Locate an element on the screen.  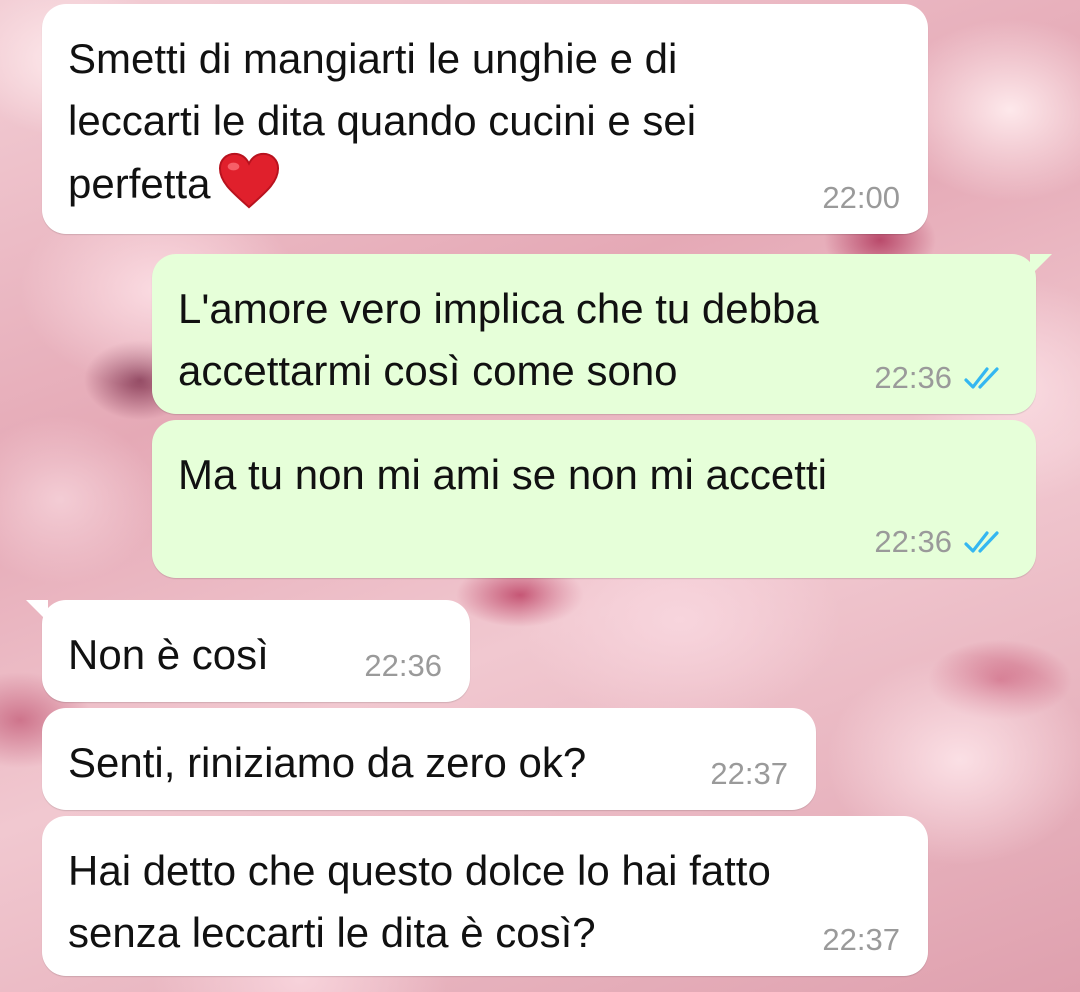
message-bubble-incoming: Non è così 22:36 is located at coordinates (248, 651).